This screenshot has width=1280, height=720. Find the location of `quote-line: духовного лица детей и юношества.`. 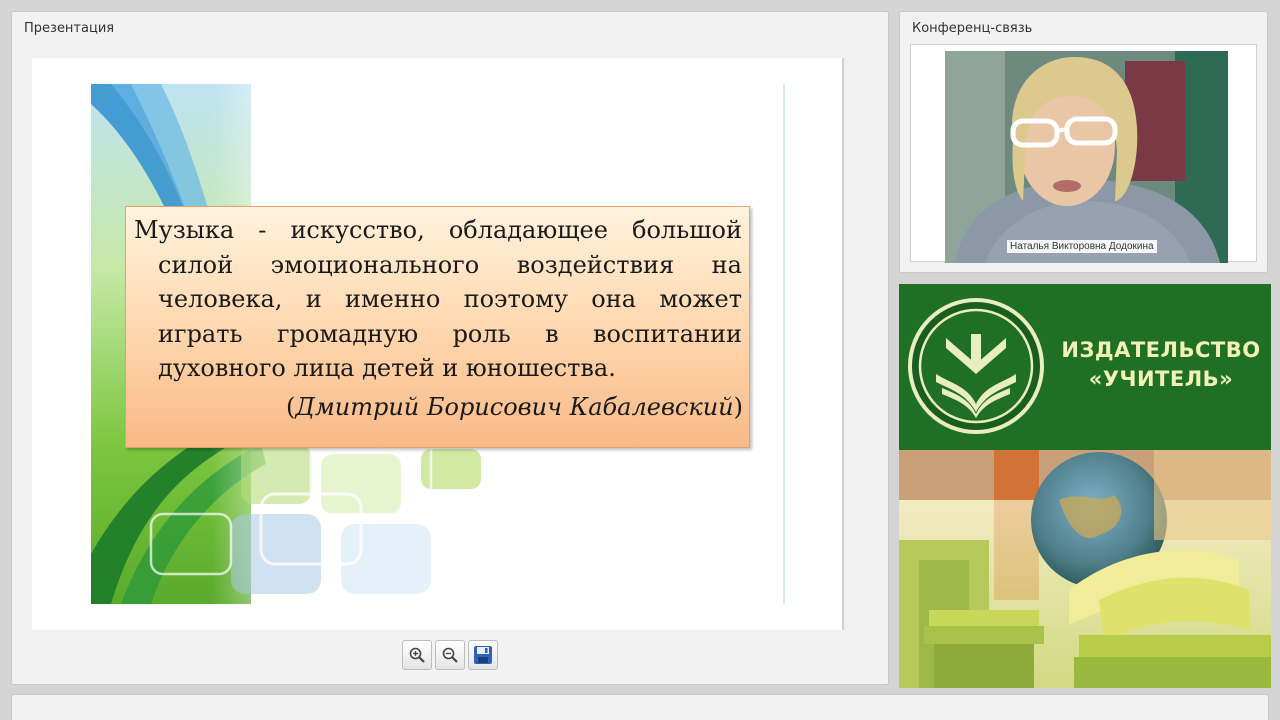

quote-line: духовного лица детей и юношества. is located at coordinates (387, 368).